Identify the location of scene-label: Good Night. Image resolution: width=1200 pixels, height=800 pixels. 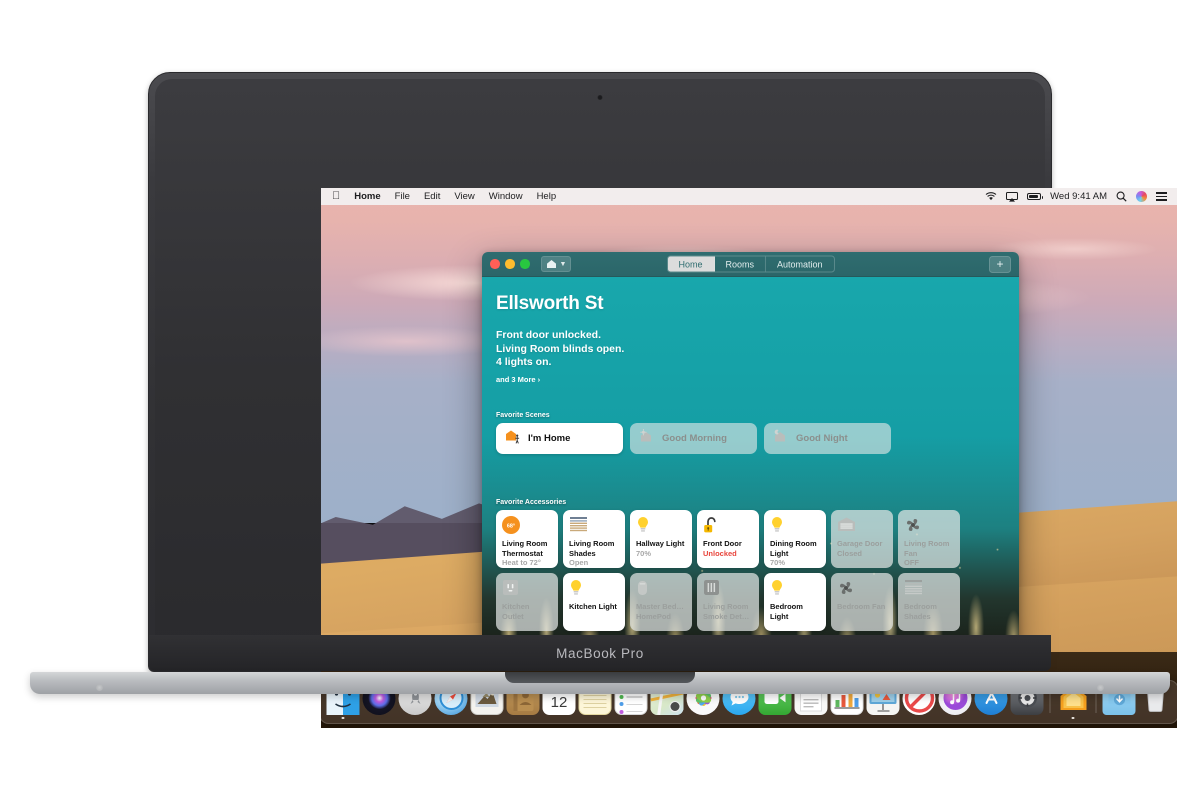
(822, 438).